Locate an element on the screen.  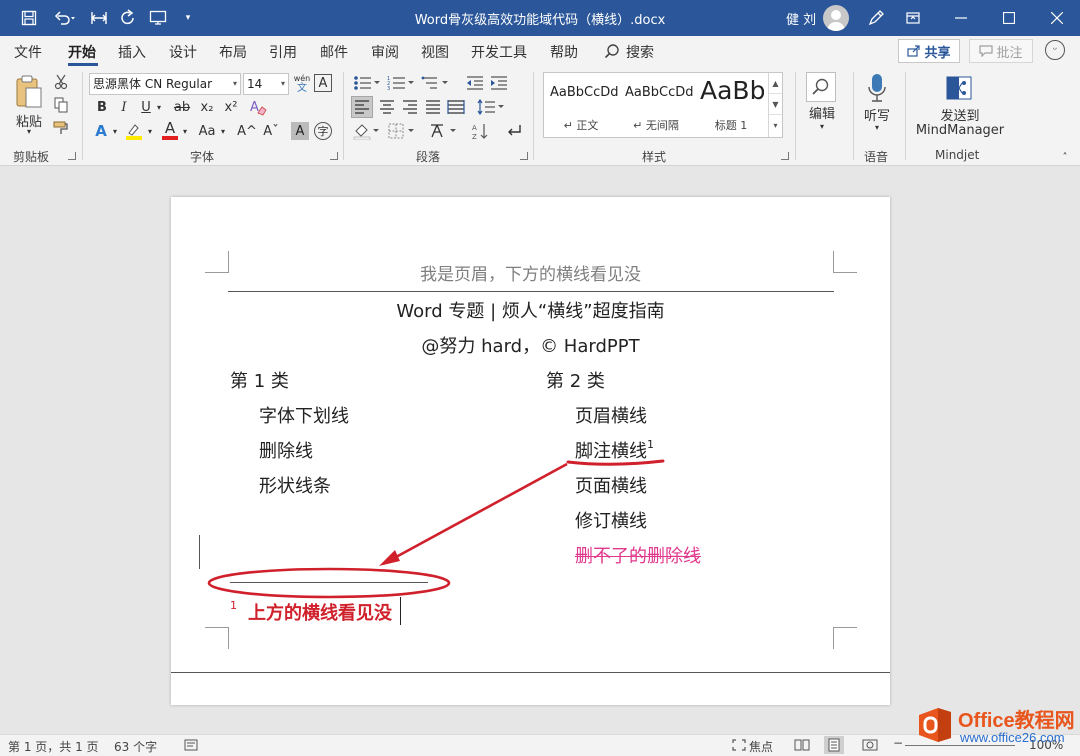
maximize-icon is located at coordinates (1009, 18).